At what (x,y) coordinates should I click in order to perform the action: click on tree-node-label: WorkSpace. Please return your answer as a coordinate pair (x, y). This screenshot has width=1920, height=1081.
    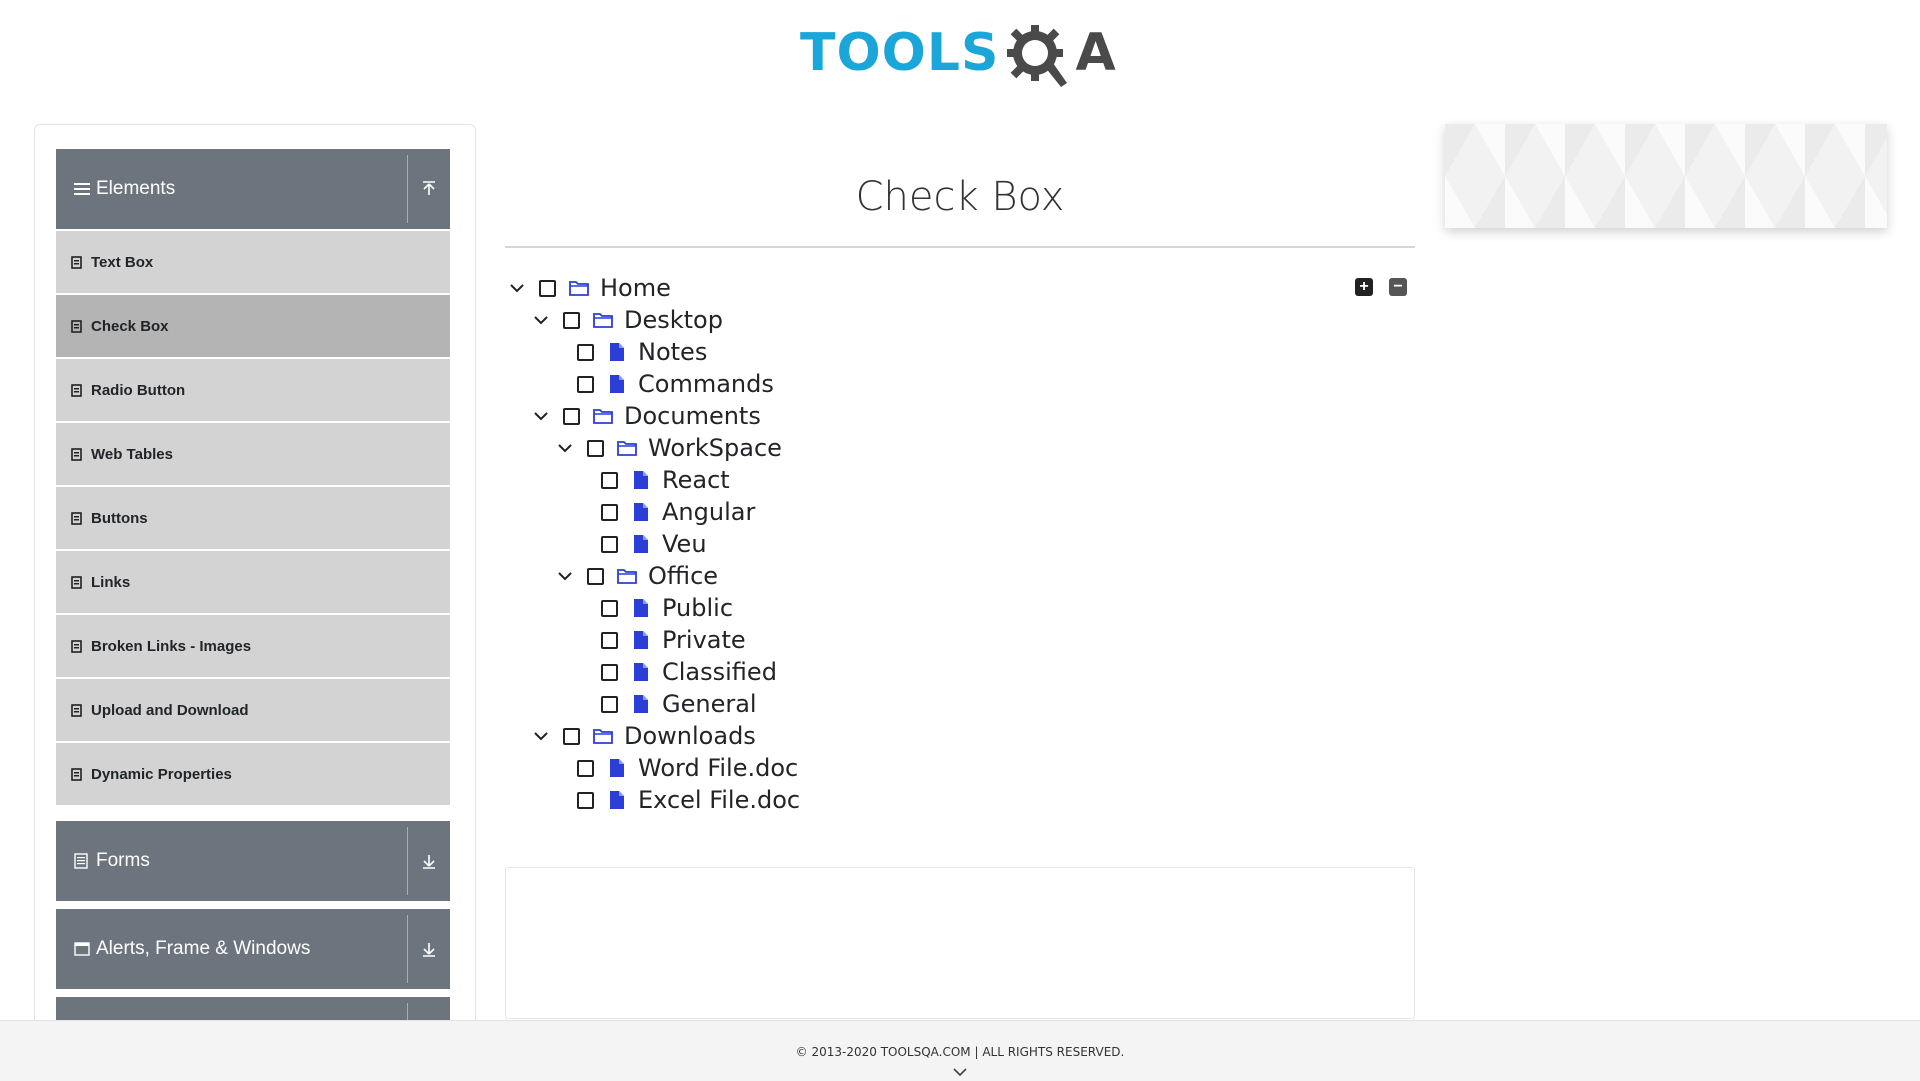
    Looking at the image, I should click on (715, 448).